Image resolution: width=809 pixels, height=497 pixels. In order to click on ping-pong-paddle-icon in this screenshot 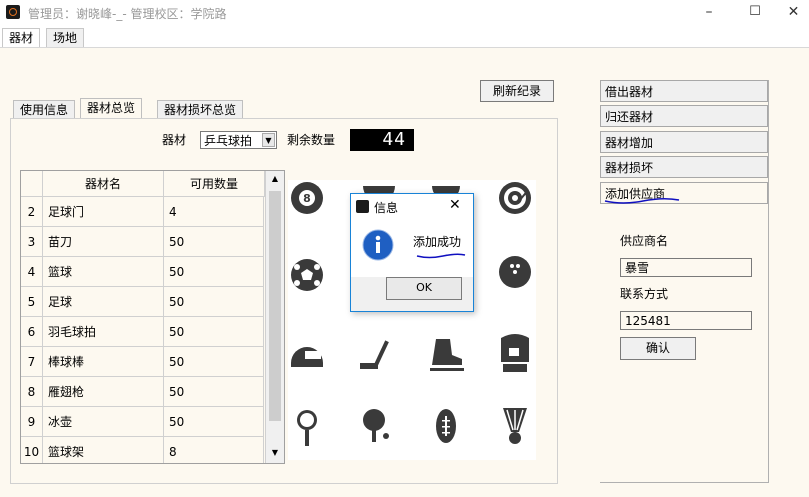, I will do `click(376, 425)`.